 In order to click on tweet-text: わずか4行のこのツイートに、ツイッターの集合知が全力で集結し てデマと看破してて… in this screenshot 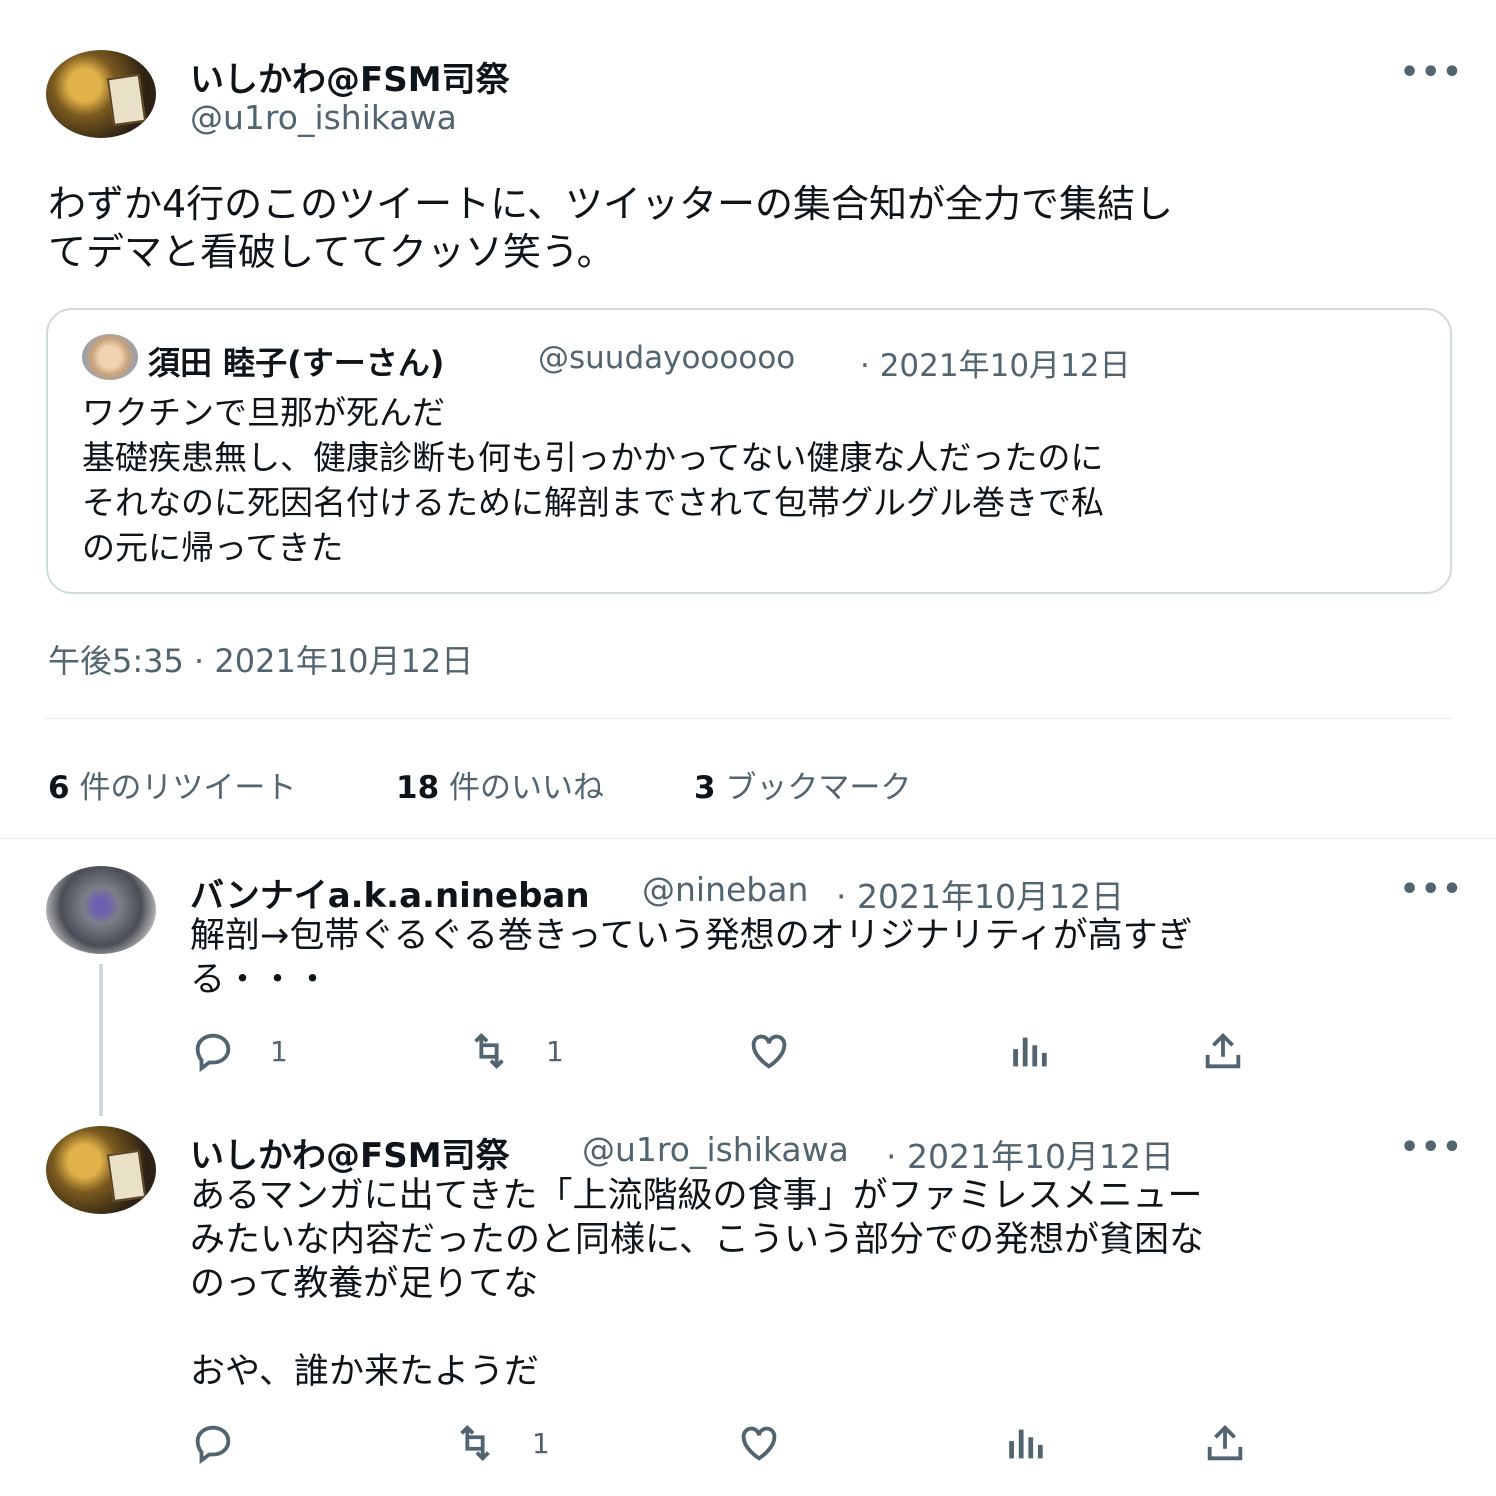, I will do `click(611, 228)`.